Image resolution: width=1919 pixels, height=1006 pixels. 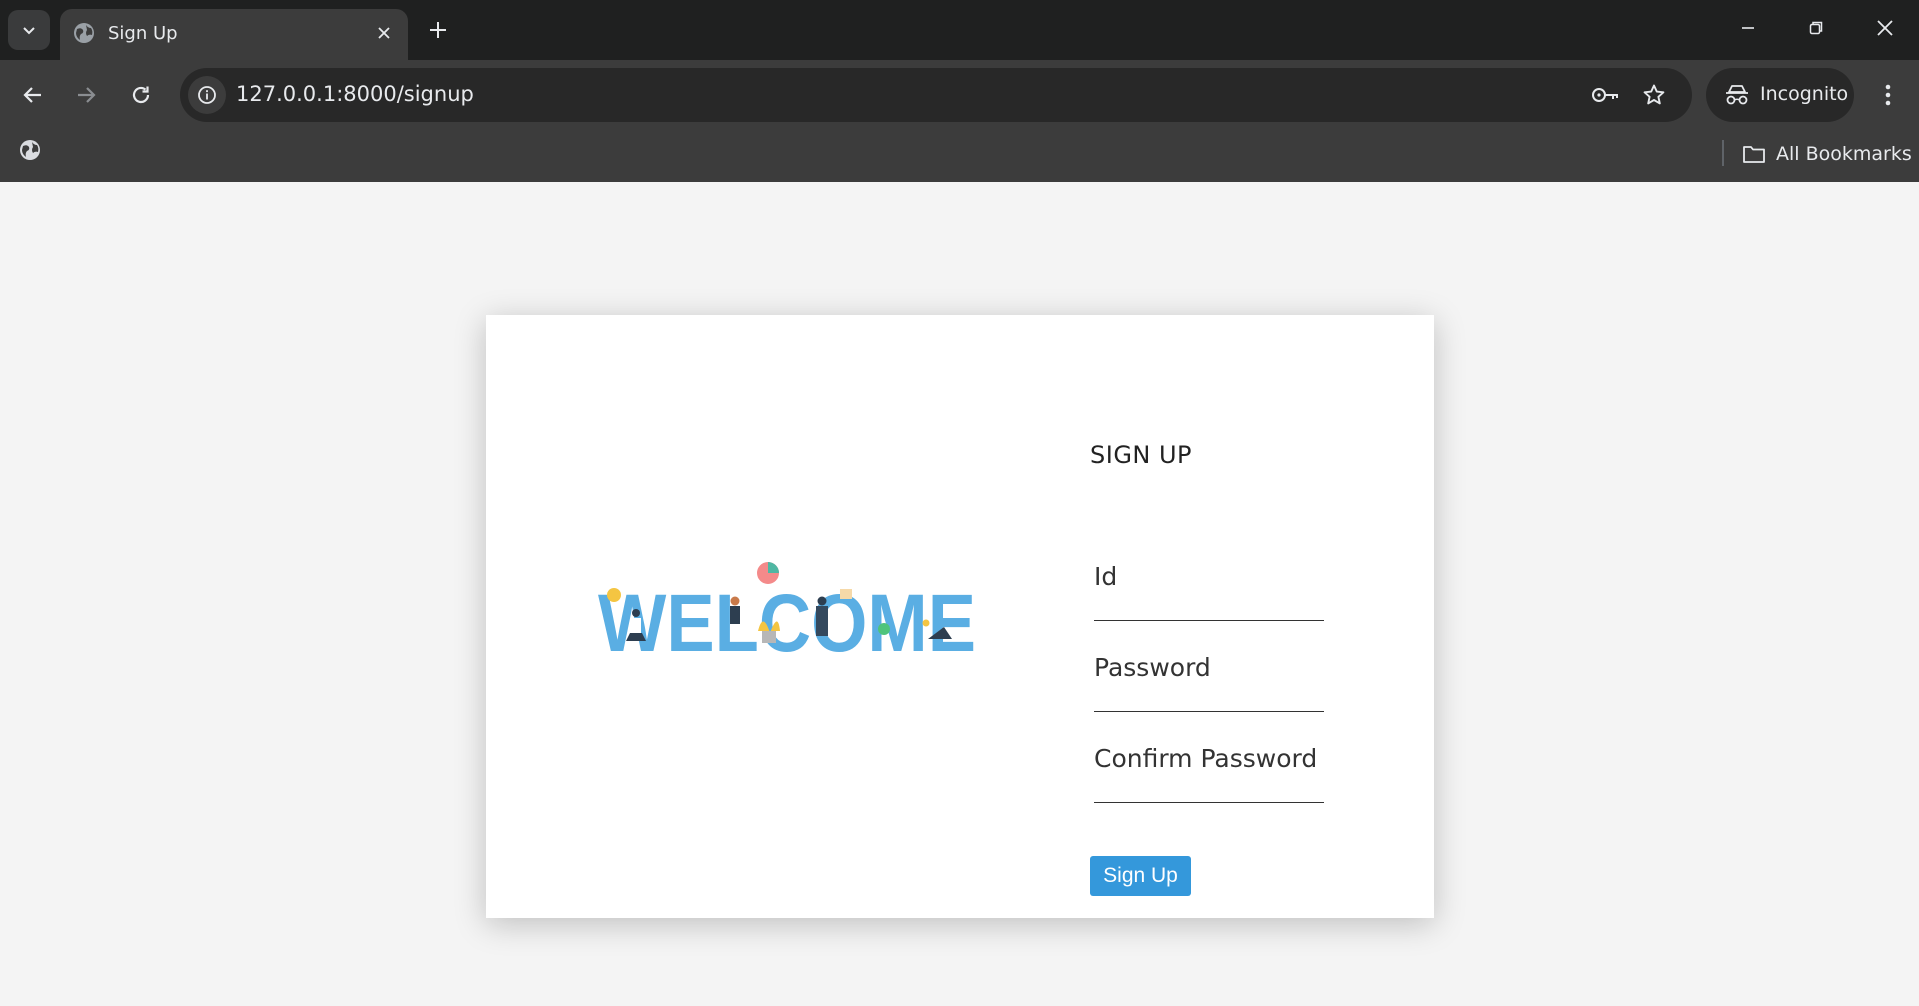 I want to click on reload-icon, so click(x=141, y=95).